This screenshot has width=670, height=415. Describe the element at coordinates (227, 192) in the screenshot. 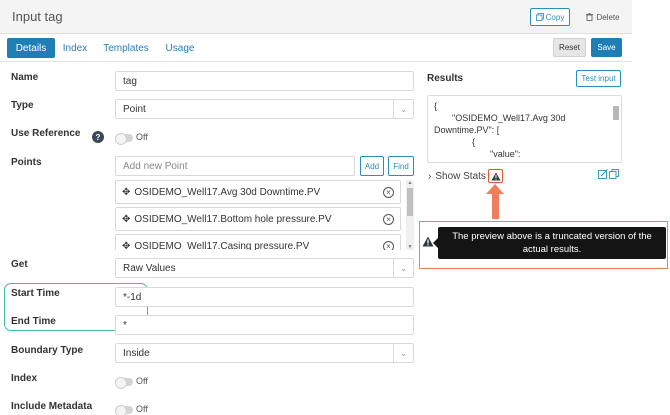

I see `point-name: OSIDEMO_Well17.Avg 30d Downtime.PV` at that location.